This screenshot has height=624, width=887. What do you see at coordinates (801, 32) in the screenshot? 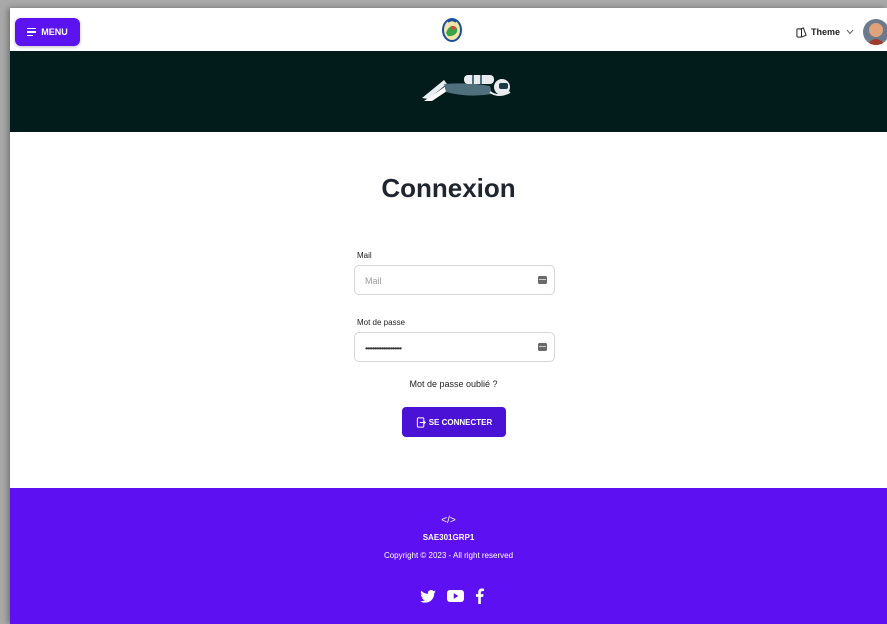
I see `palette-icon` at bounding box center [801, 32].